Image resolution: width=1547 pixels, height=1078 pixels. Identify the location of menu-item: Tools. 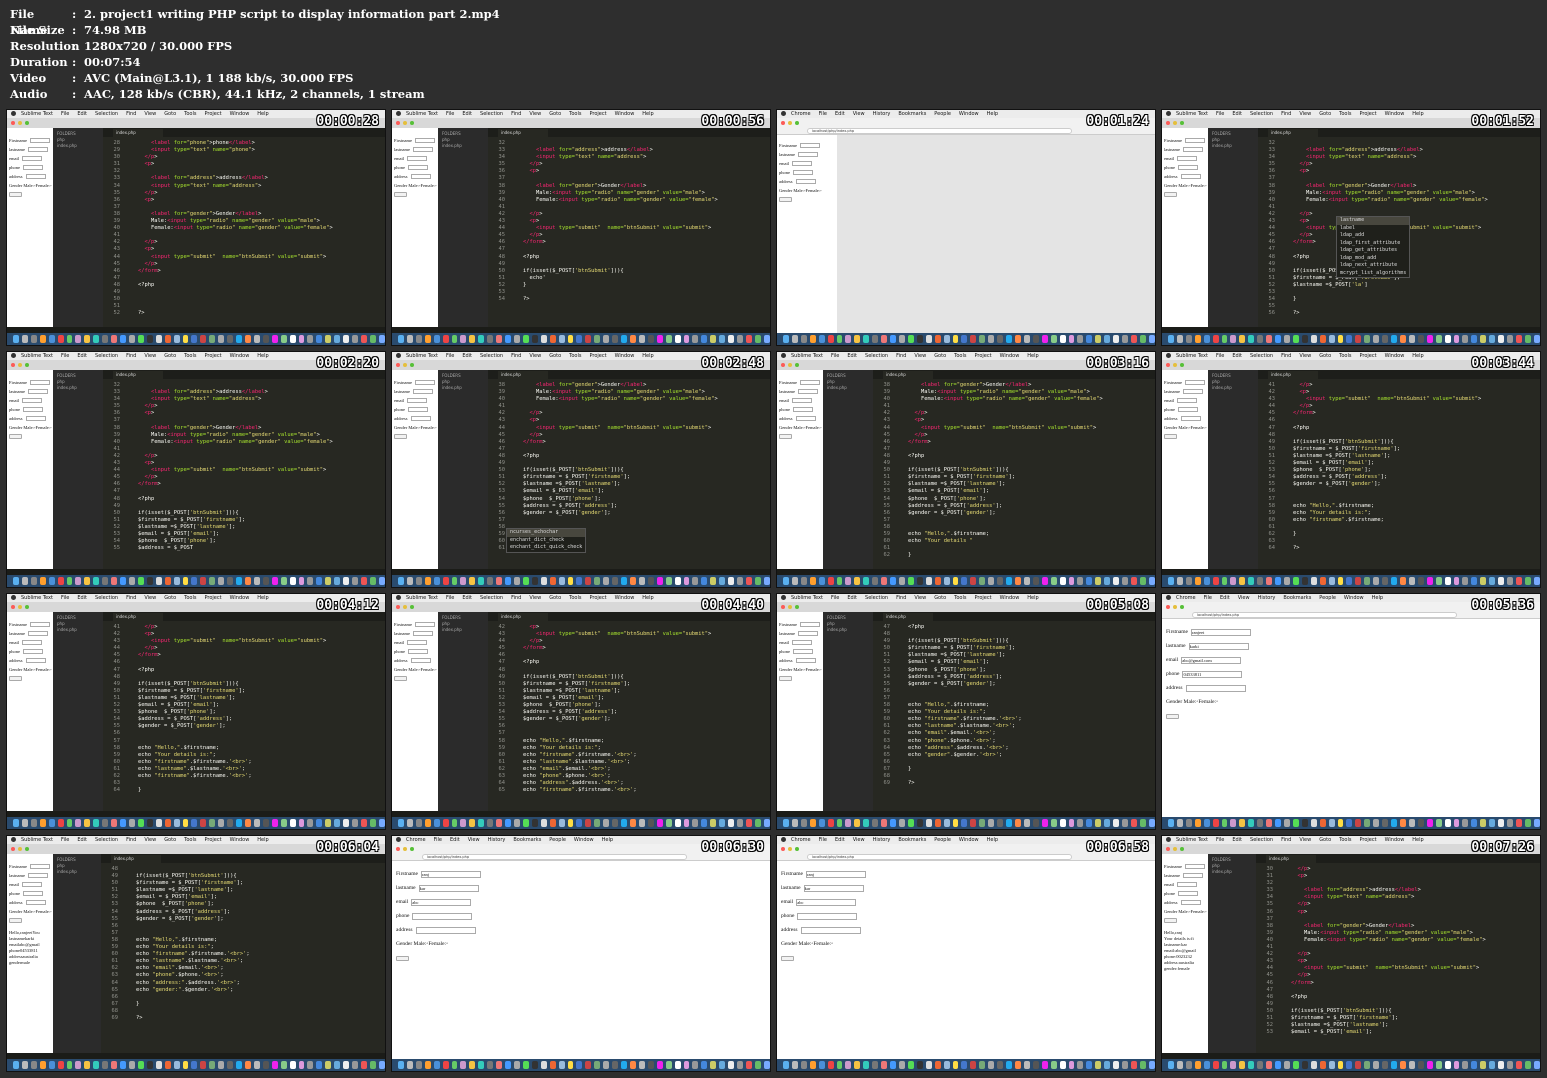
(1345, 840).